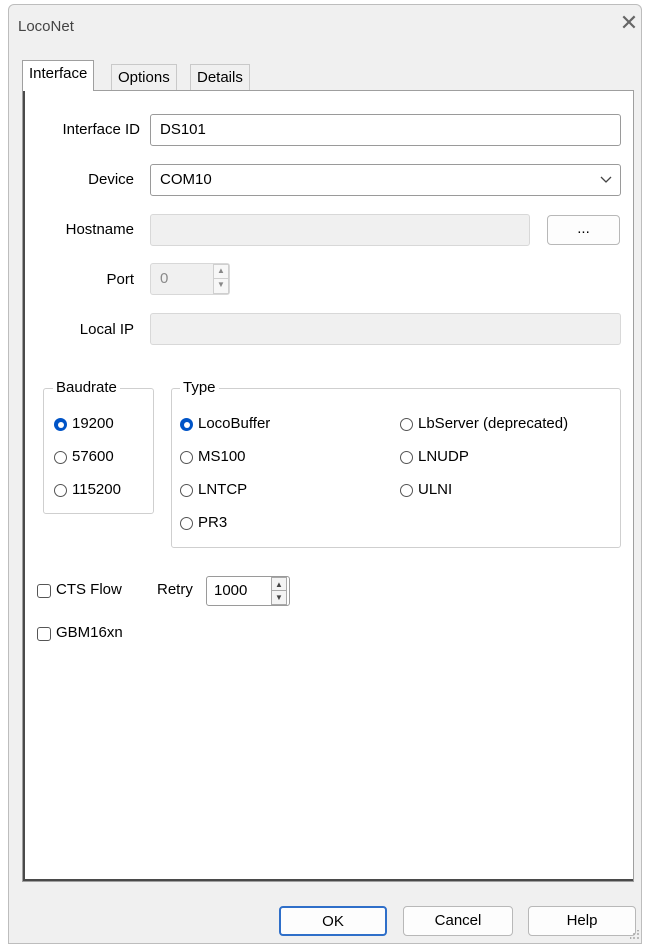  Describe the element at coordinates (220, 77) in the screenshot. I see `tab-details: Details` at that location.